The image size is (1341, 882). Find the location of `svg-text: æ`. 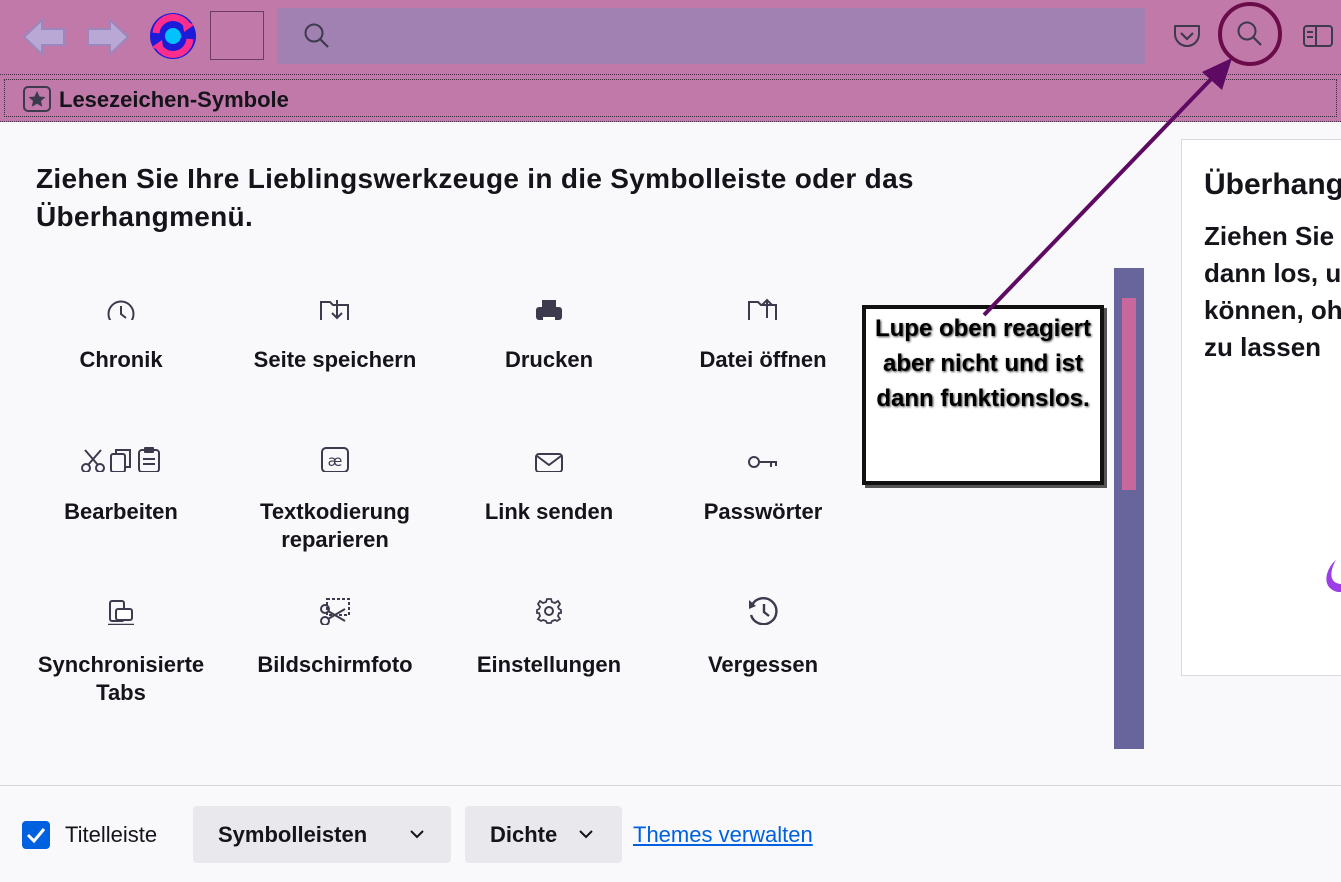

svg-text: æ is located at coordinates (335, 461).